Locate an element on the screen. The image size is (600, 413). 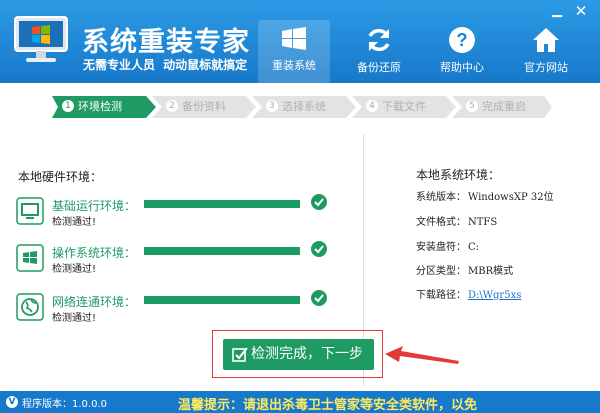
hardware-item-os: 操作系统环境： 检测通过! is located at coordinates (176, 259).